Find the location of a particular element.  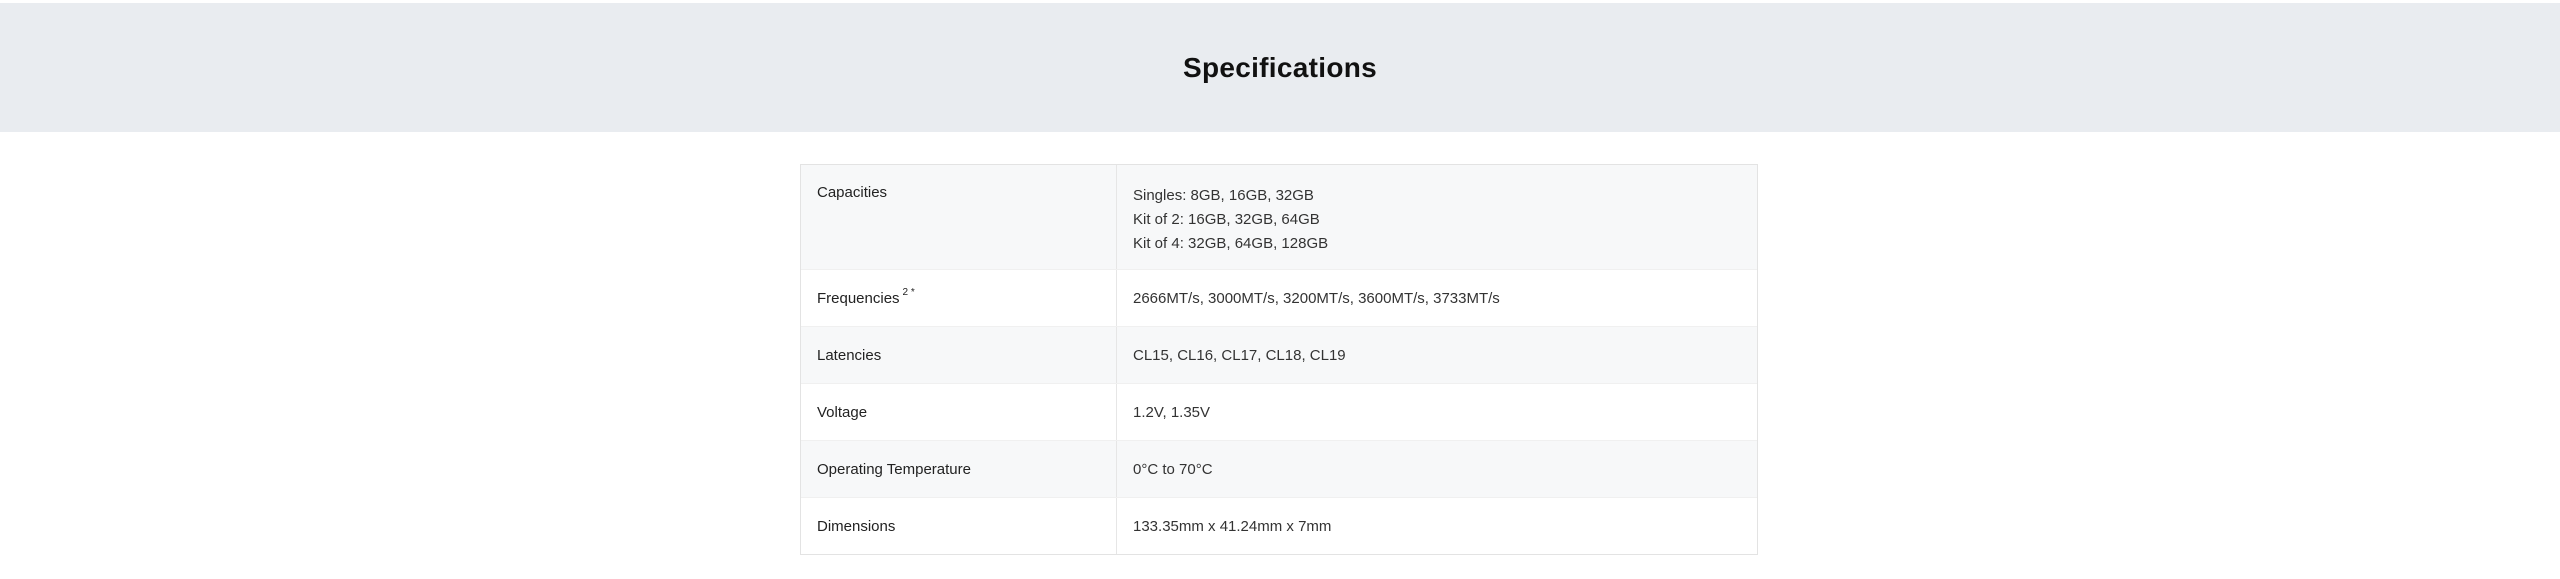

page-title: Specifications is located at coordinates (1280, 67).